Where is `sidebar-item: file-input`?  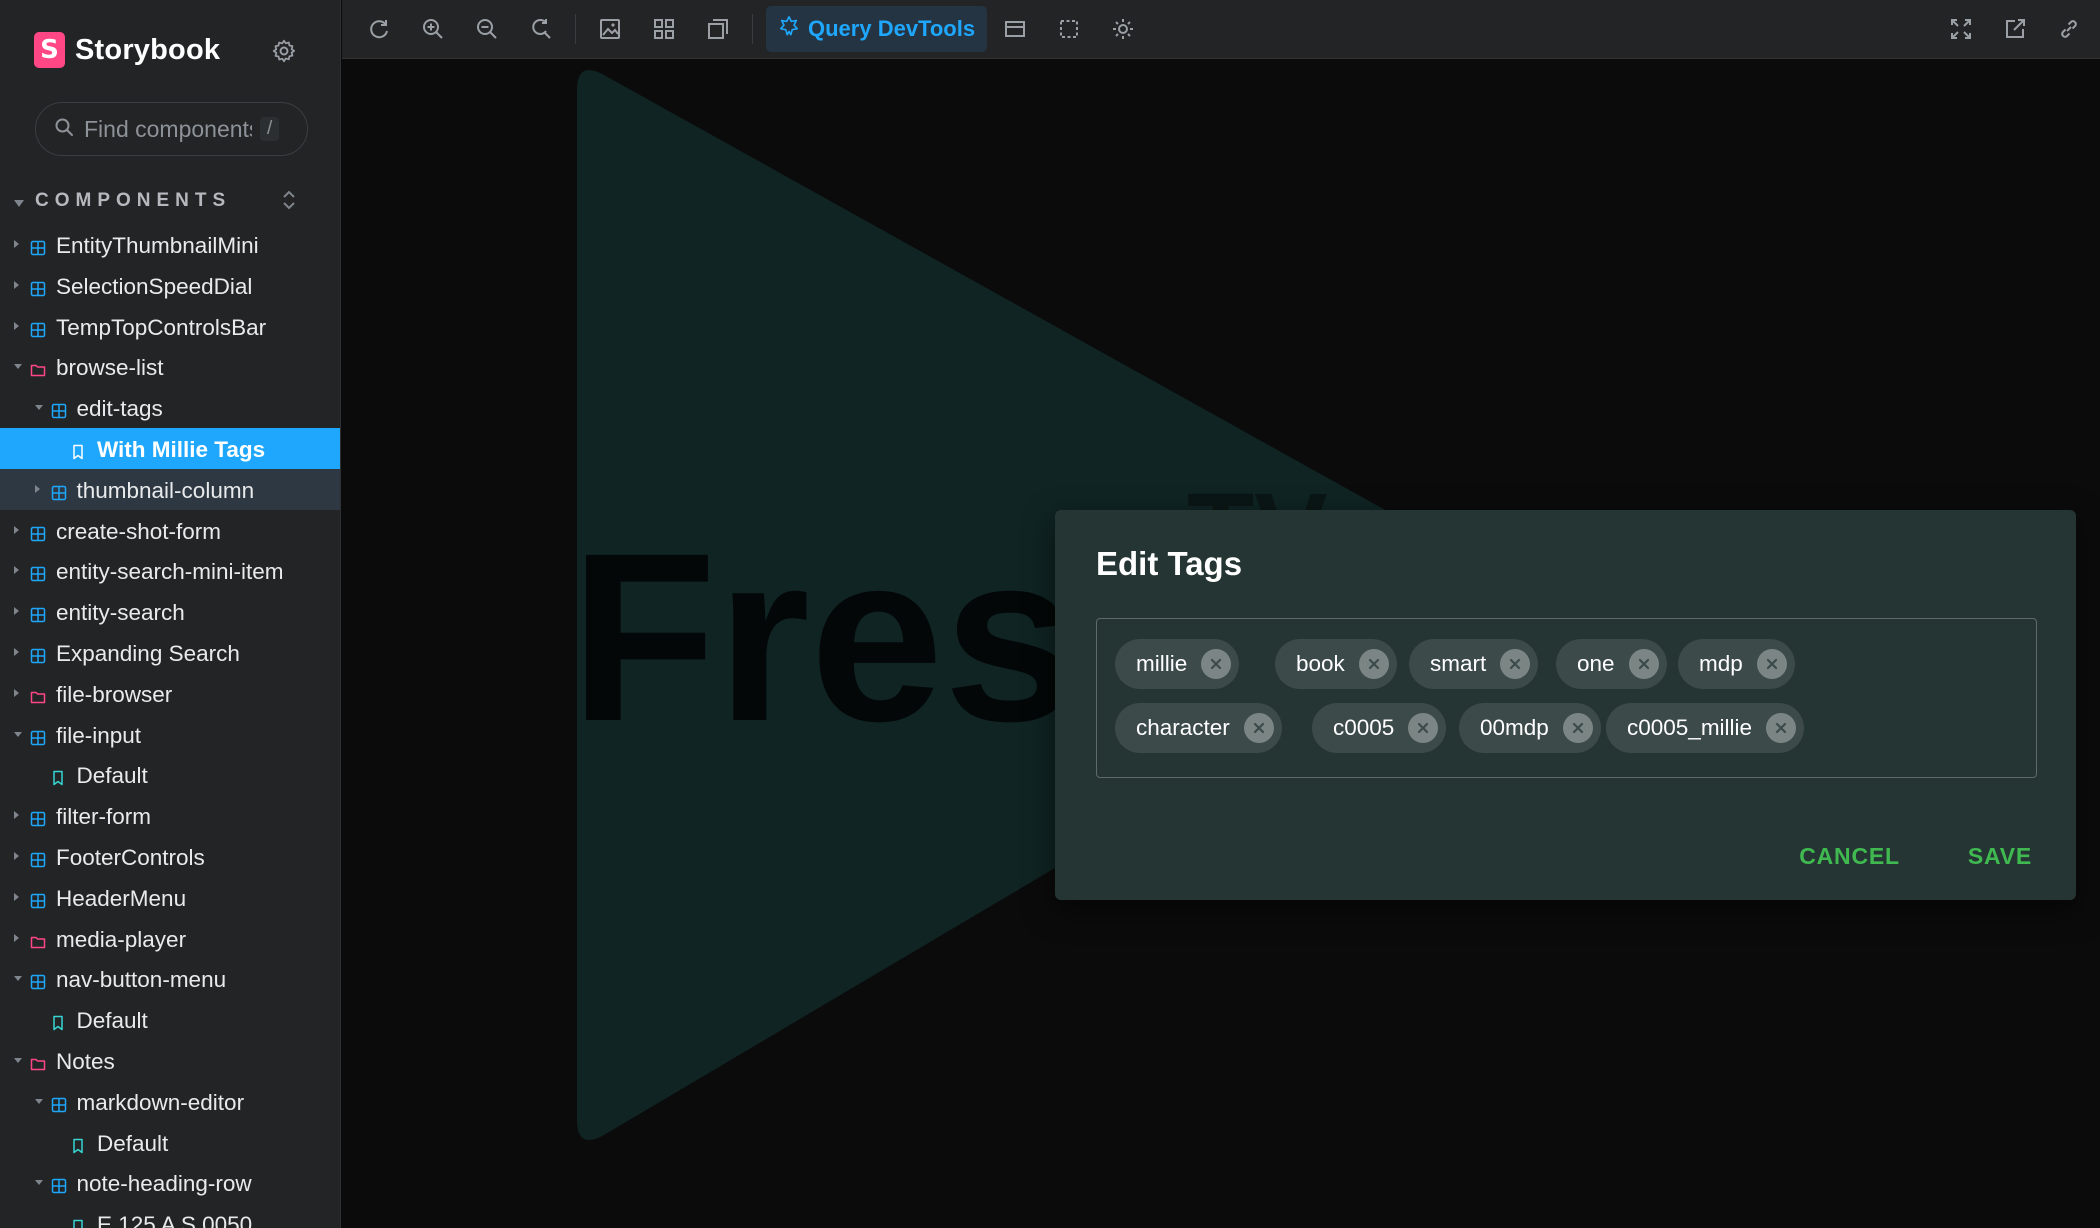 sidebar-item: file-input is located at coordinates (170, 734).